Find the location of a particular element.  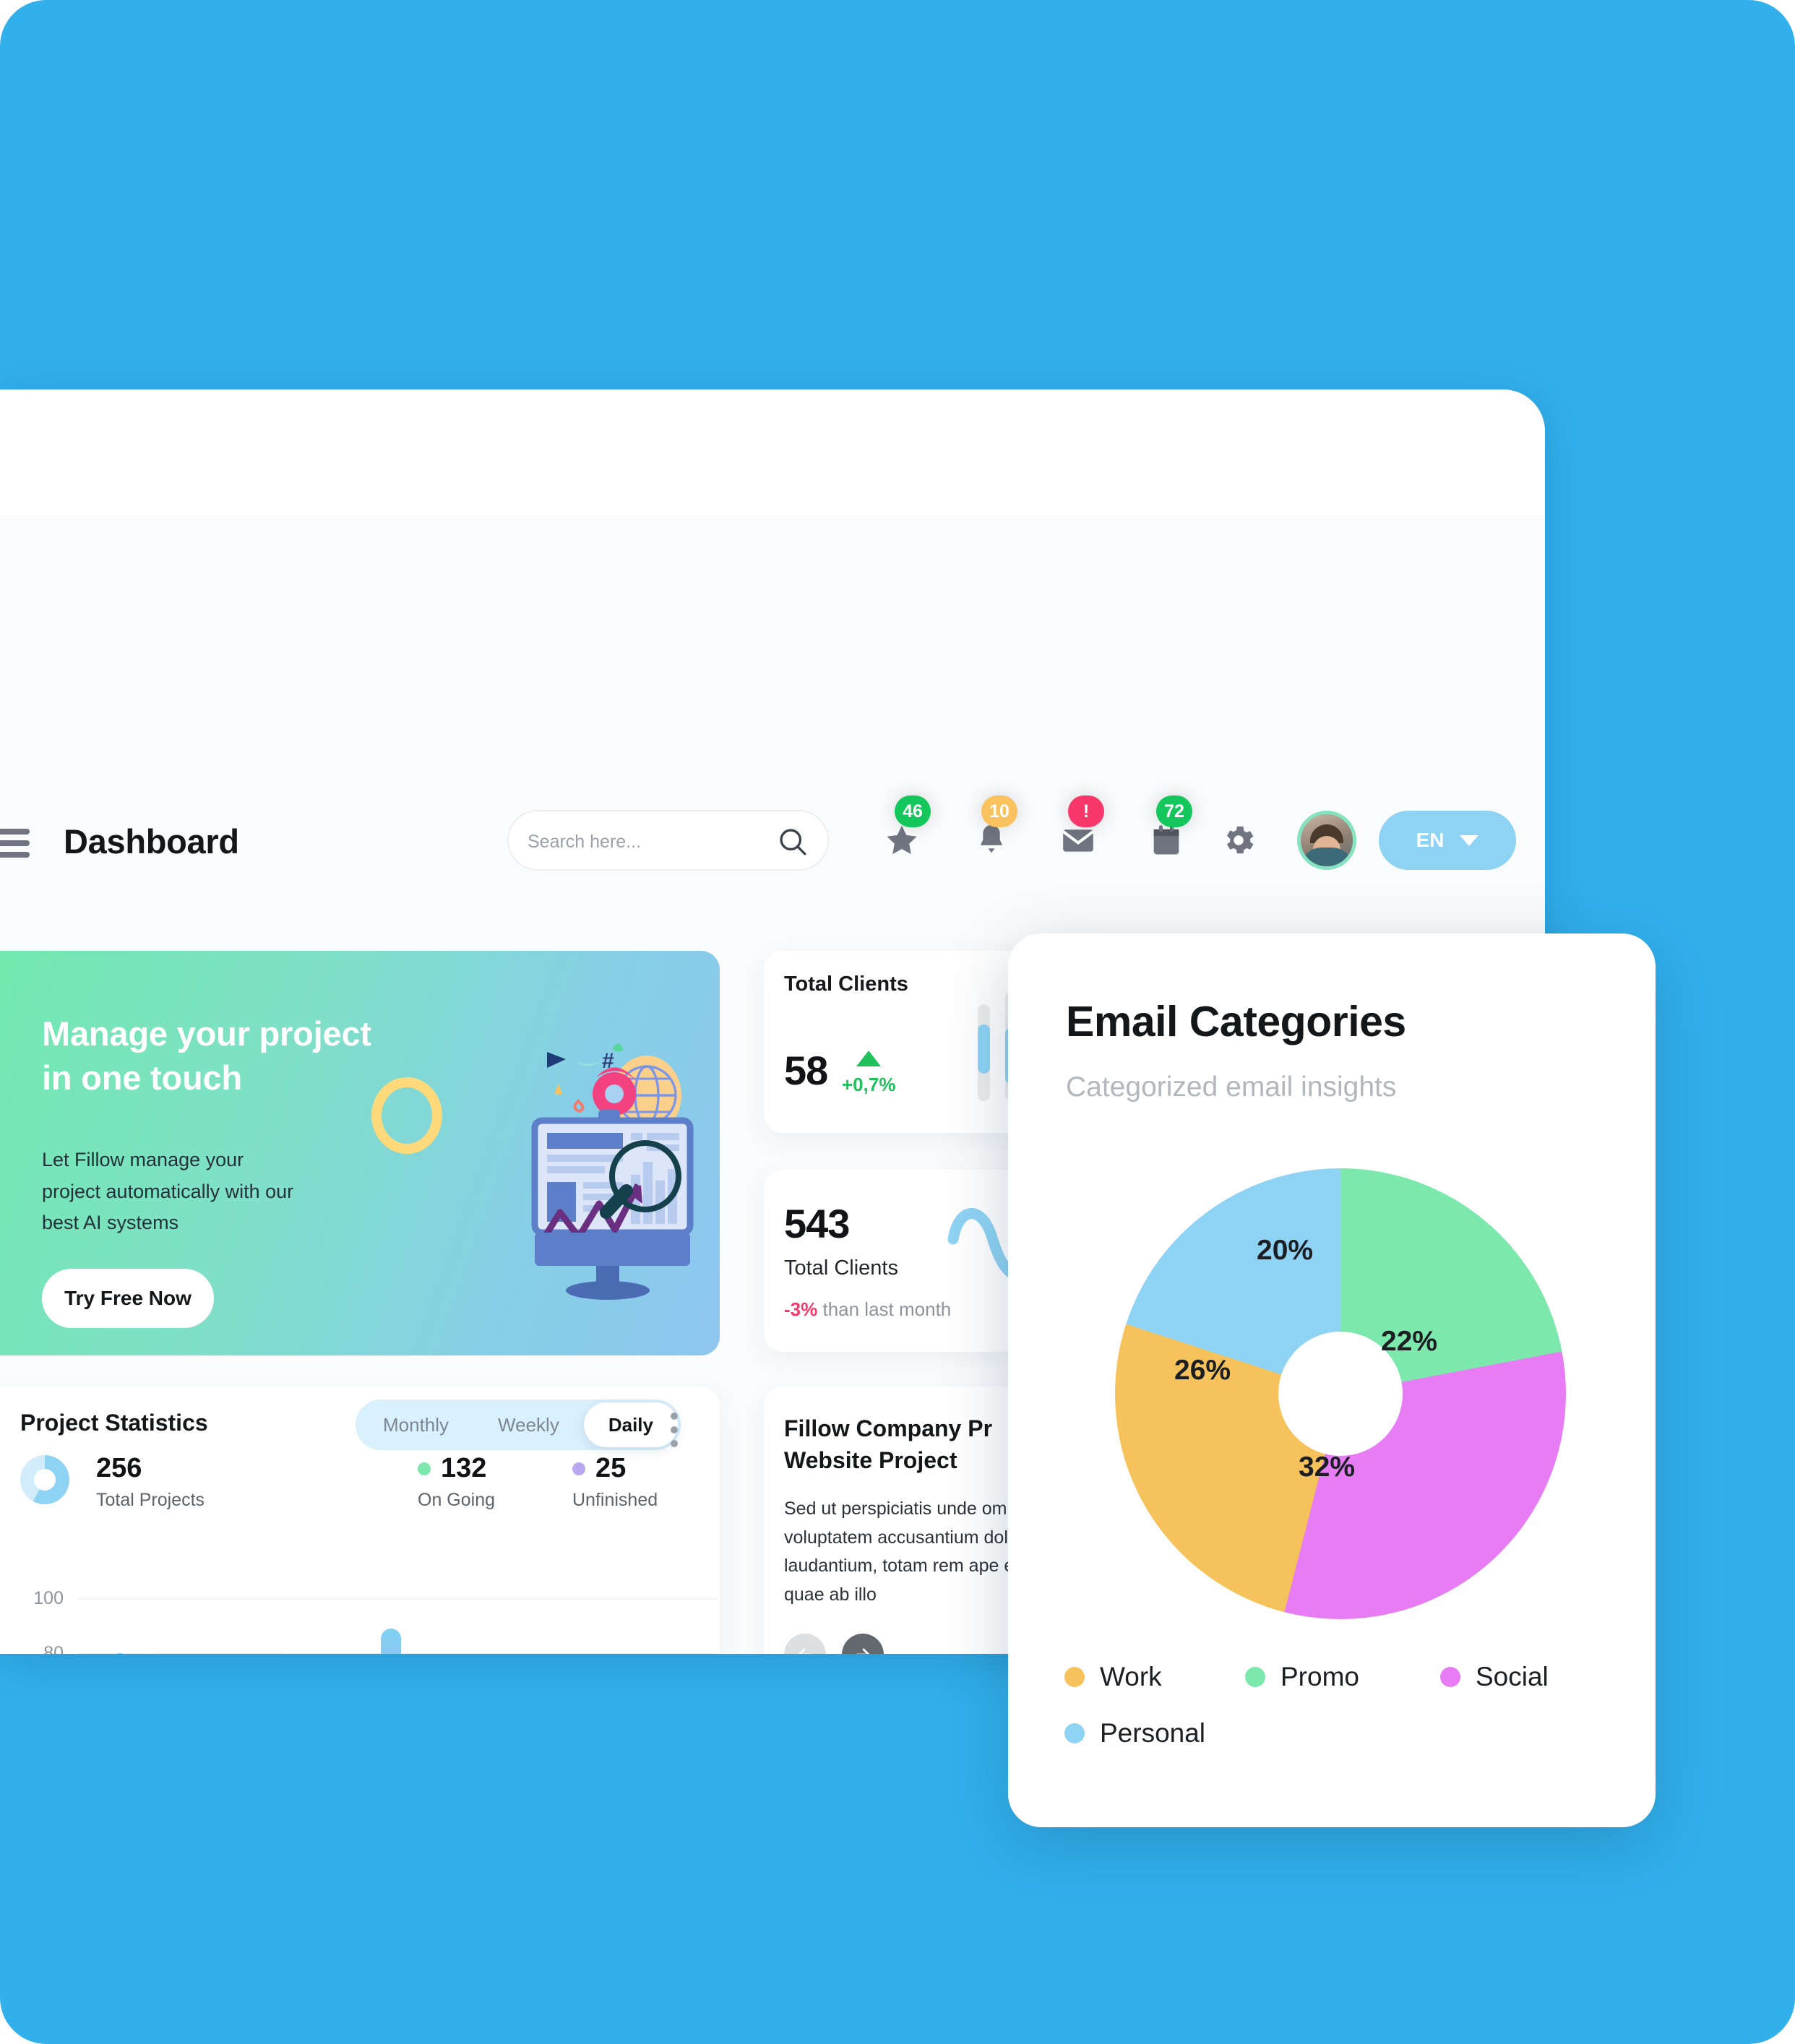

analytics-illustration: # is located at coordinates (532, 1171).